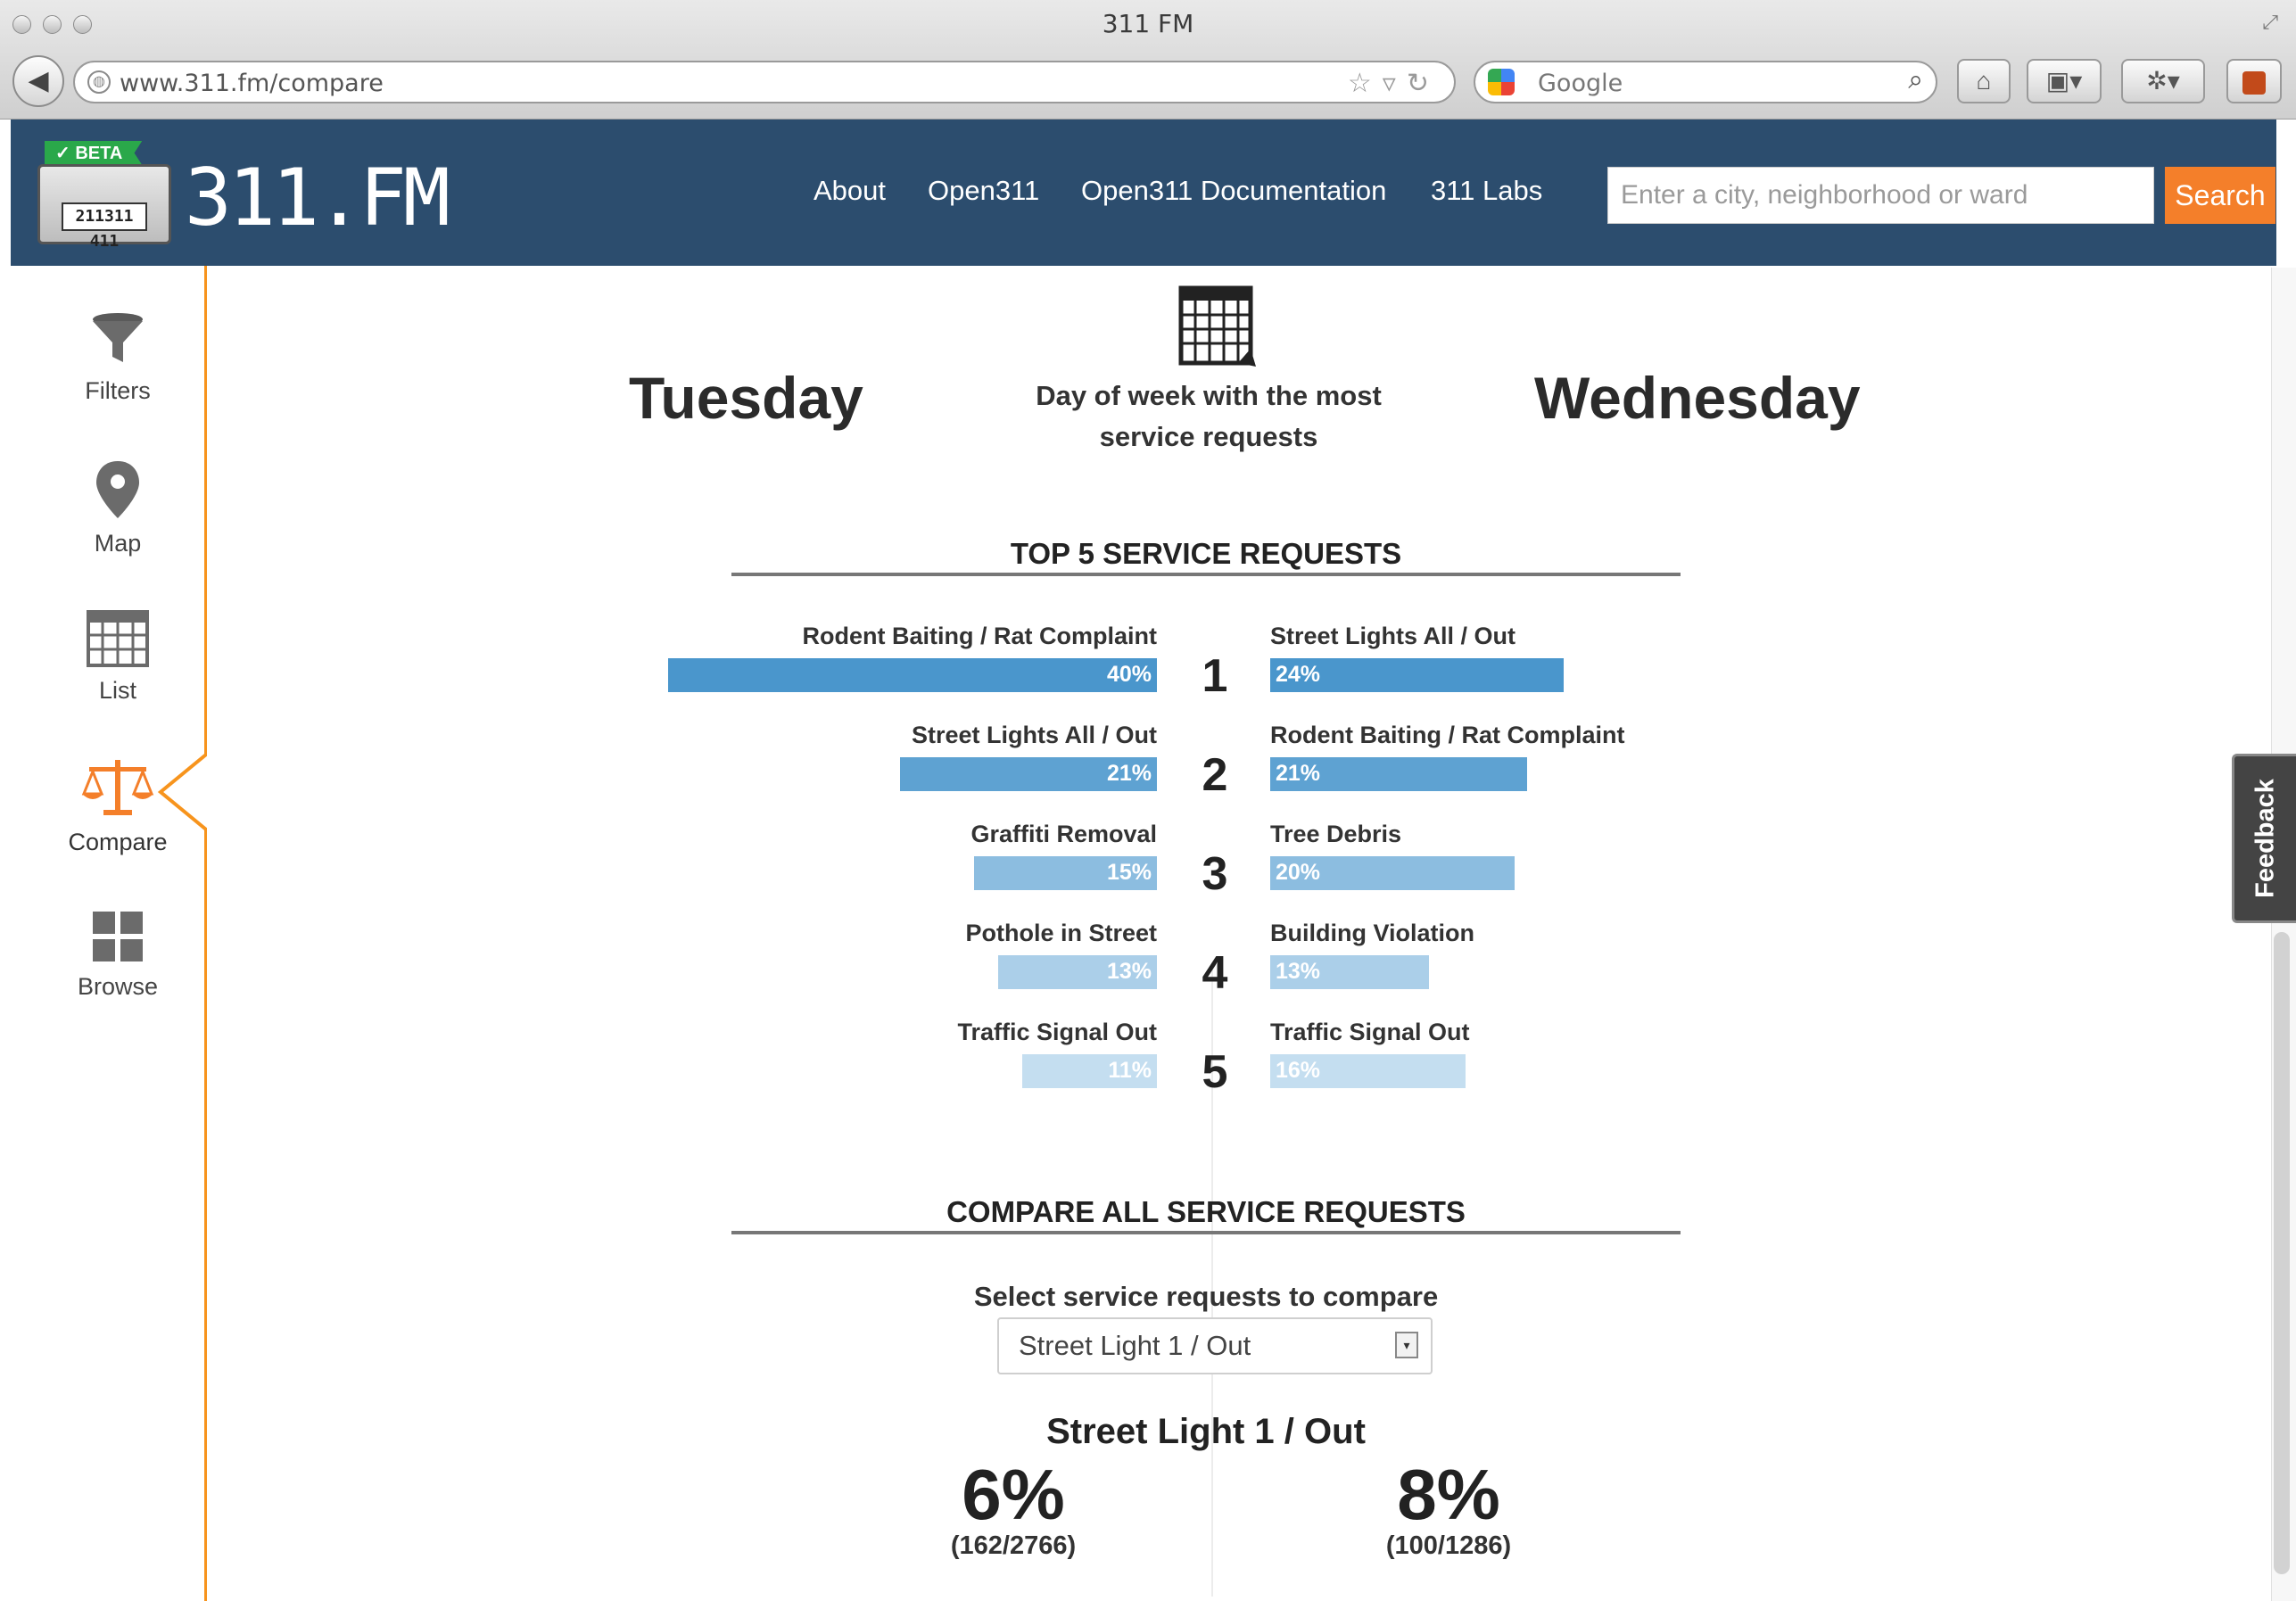 This screenshot has height=1601, width=2296. I want to click on chevron-down-icon: ▾, so click(1406, 1345).